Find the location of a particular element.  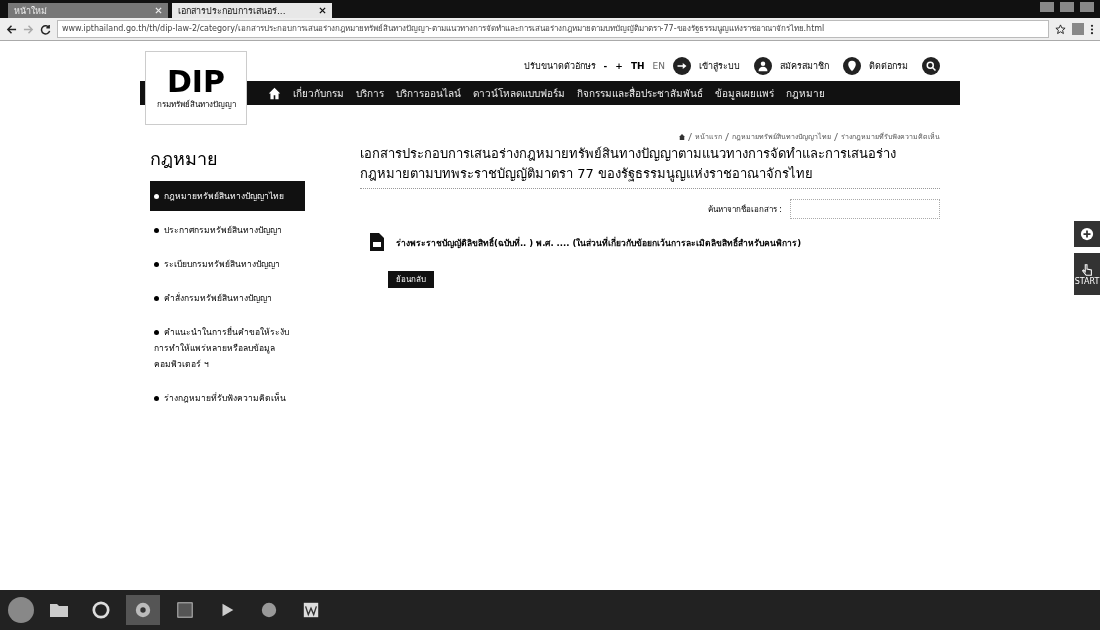

nav-link: เกี่ยวกับกรม is located at coordinates (318, 93).